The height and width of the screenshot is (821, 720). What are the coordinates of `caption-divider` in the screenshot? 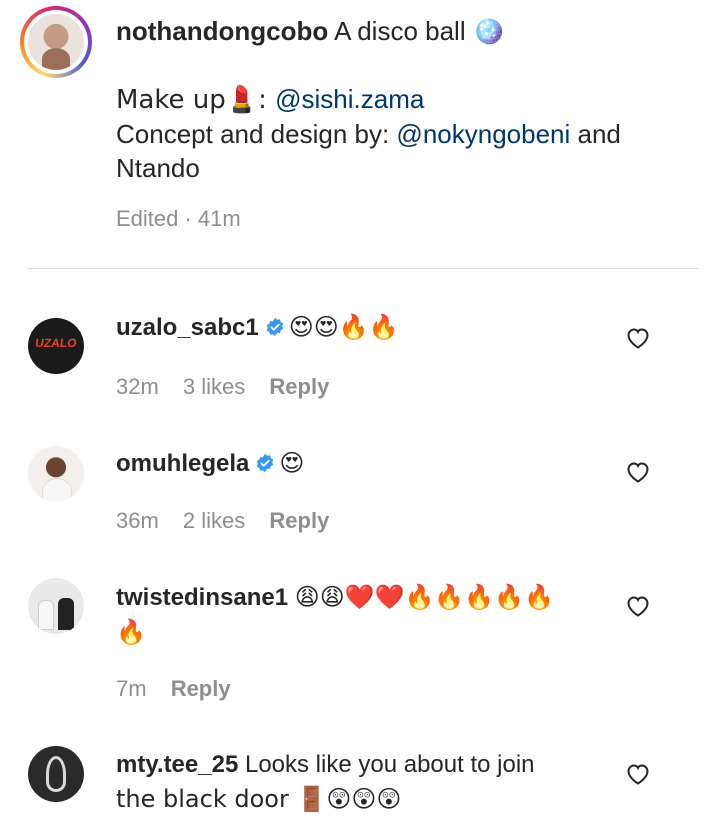 It's located at (363, 268).